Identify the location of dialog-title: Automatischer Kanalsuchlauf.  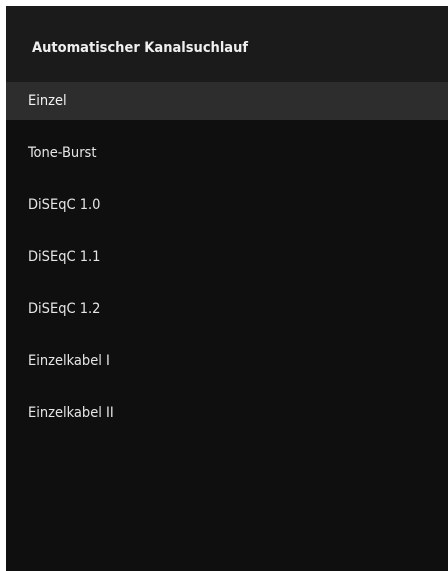
(140, 48).